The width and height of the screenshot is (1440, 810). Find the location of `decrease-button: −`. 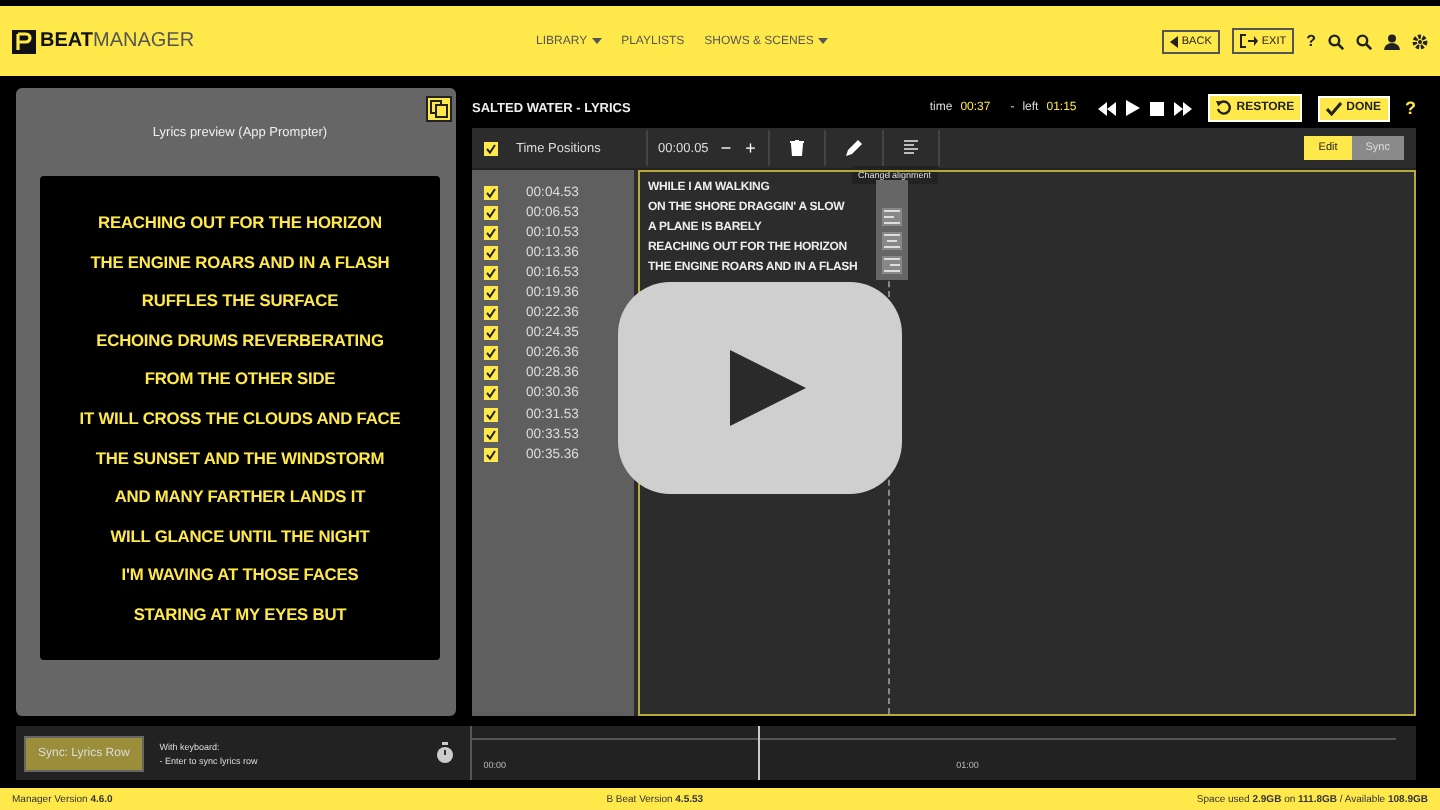

decrease-button: − is located at coordinates (726, 148).